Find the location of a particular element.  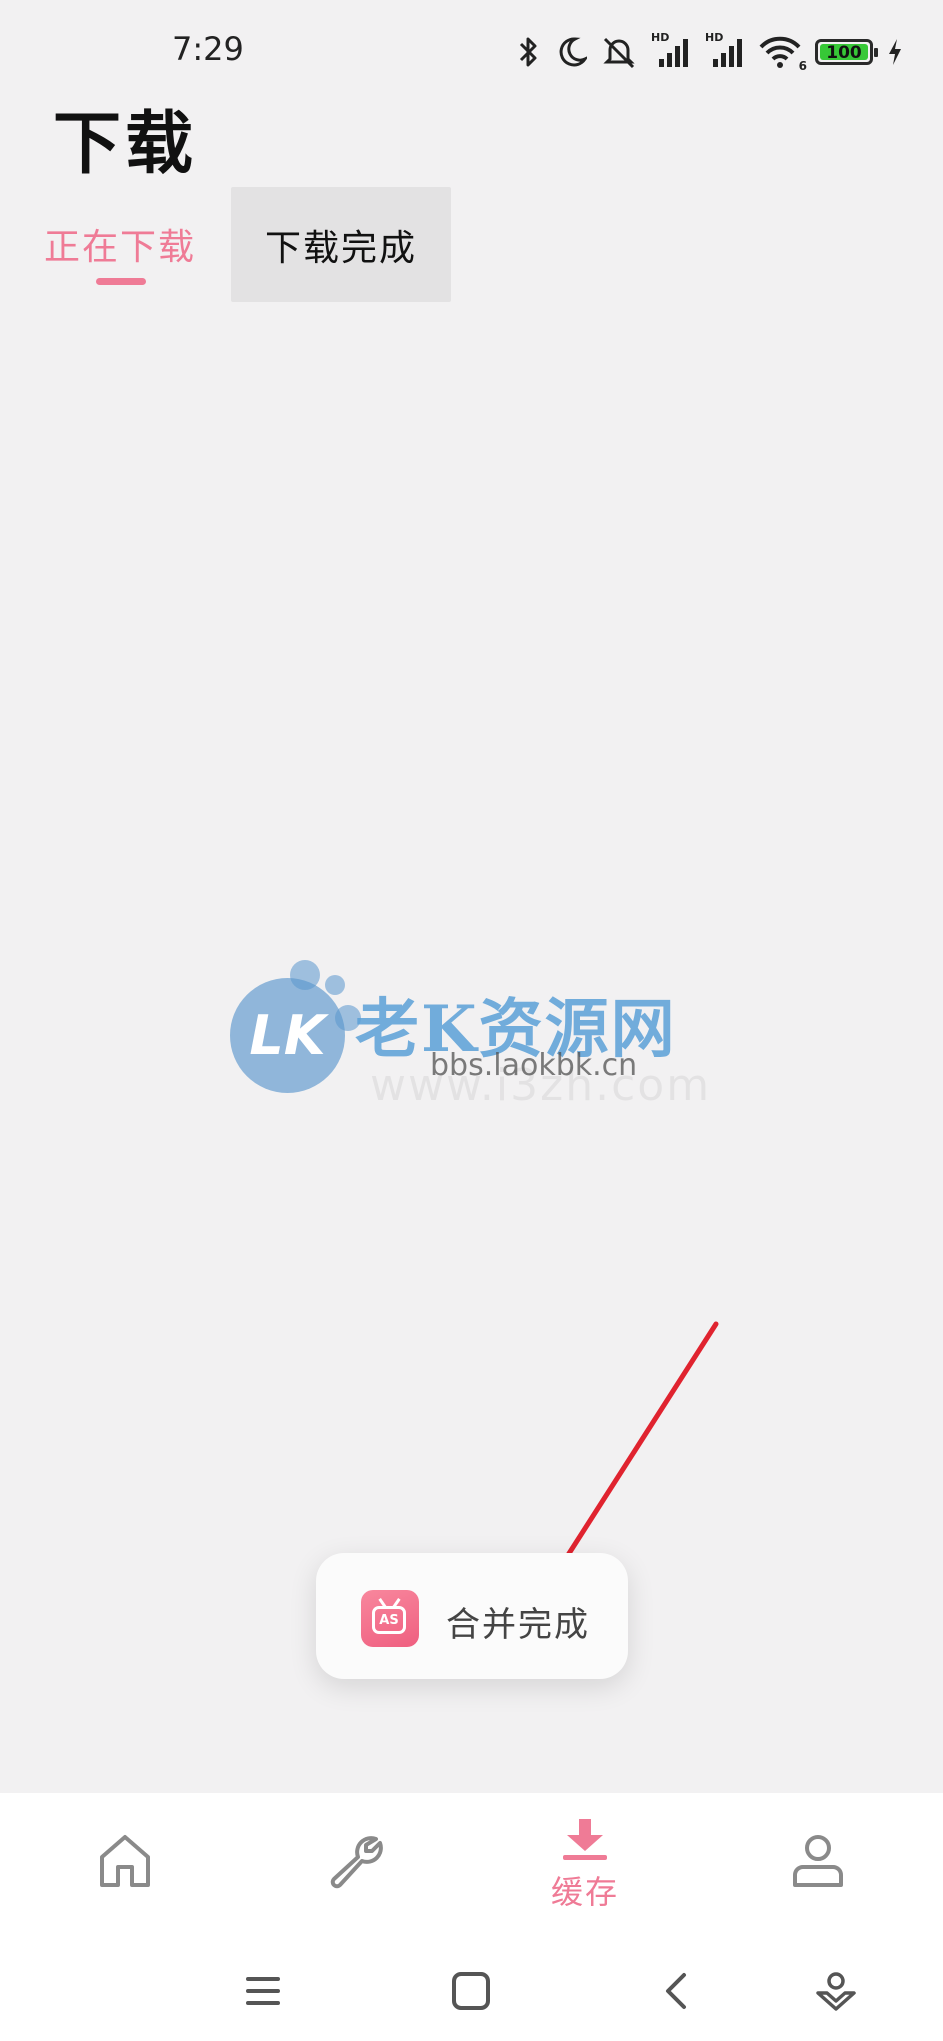

nav-tools is located at coordinates (357, 1867).